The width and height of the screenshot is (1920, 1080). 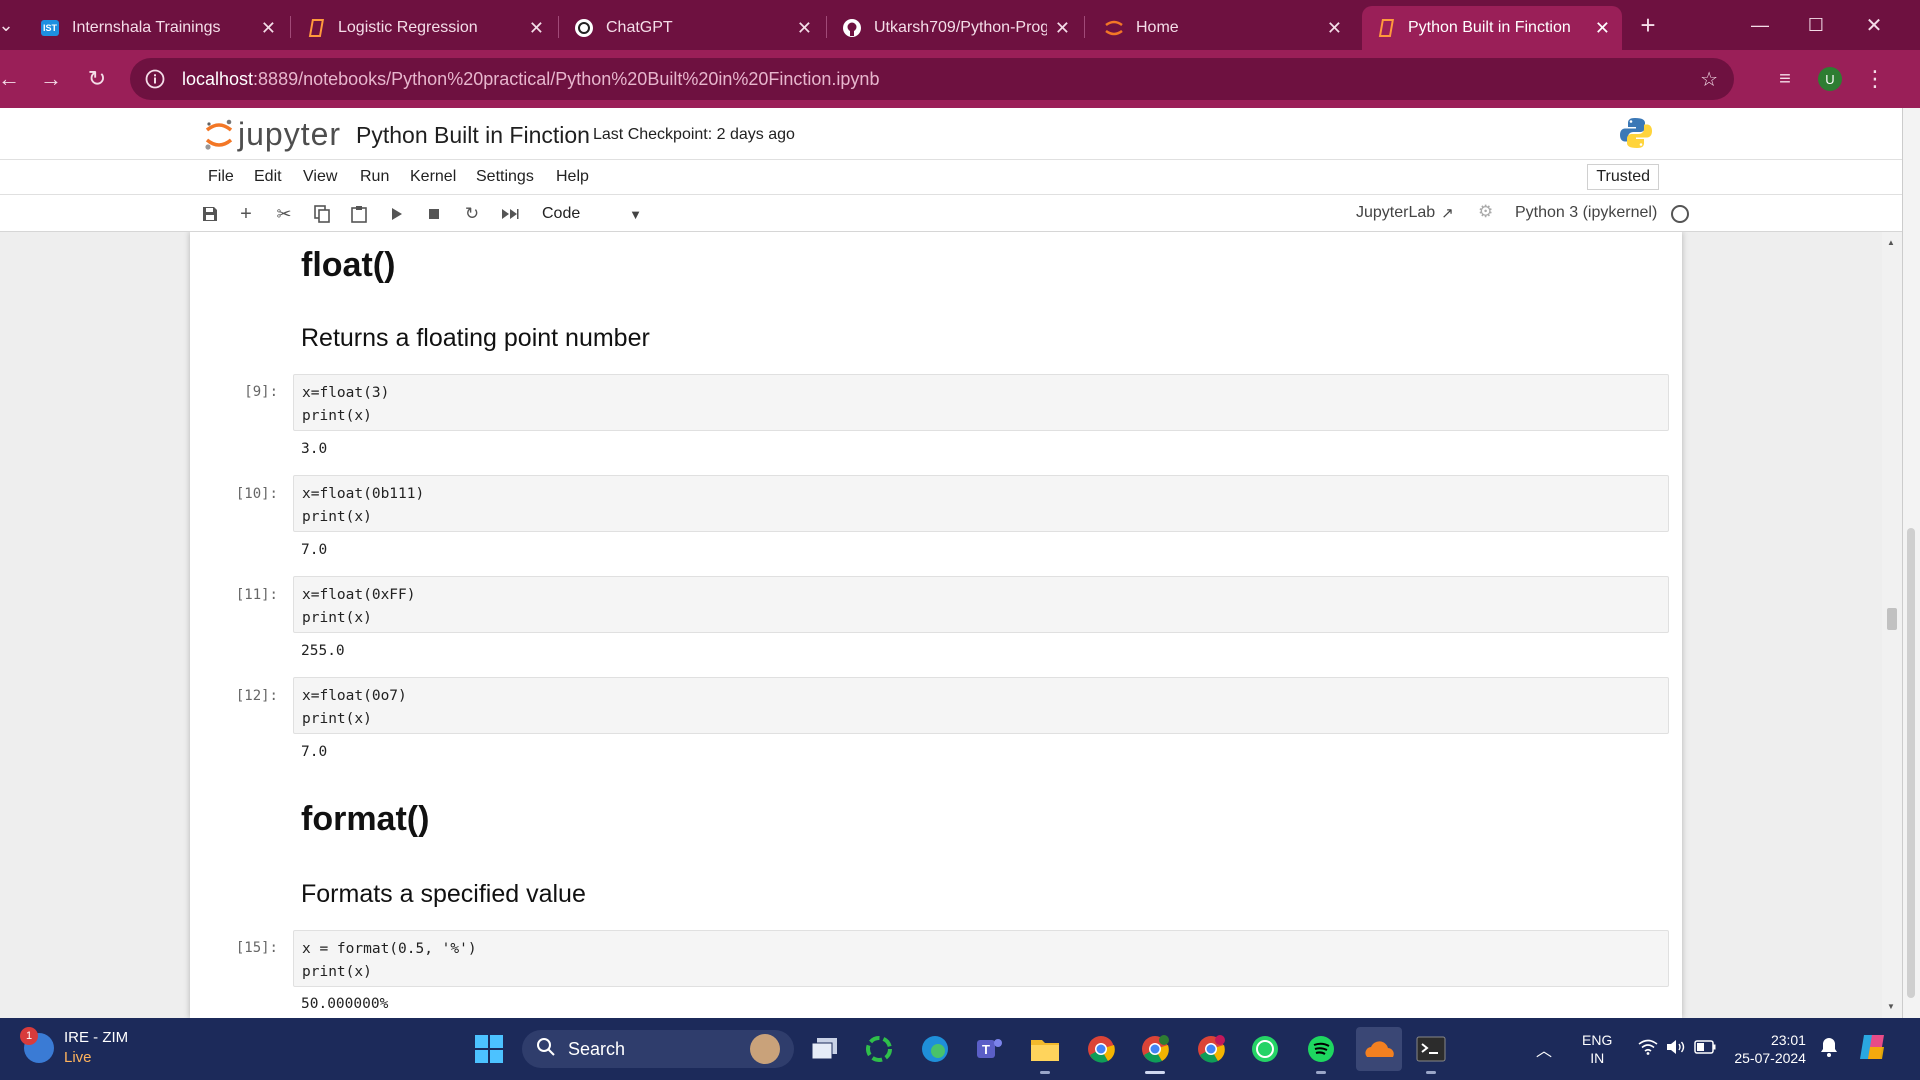 What do you see at coordinates (359, 214) in the screenshot?
I see `paste-icon` at bounding box center [359, 214].